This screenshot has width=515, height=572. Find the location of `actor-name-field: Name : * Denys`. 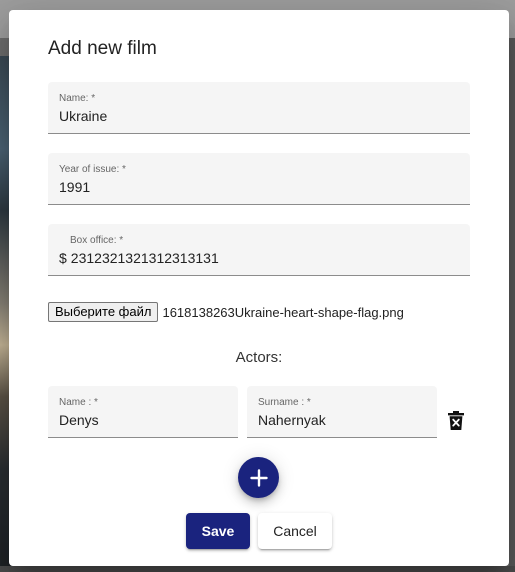

actor-name-field: Name : * Denys is located at coordinates (143, 412).